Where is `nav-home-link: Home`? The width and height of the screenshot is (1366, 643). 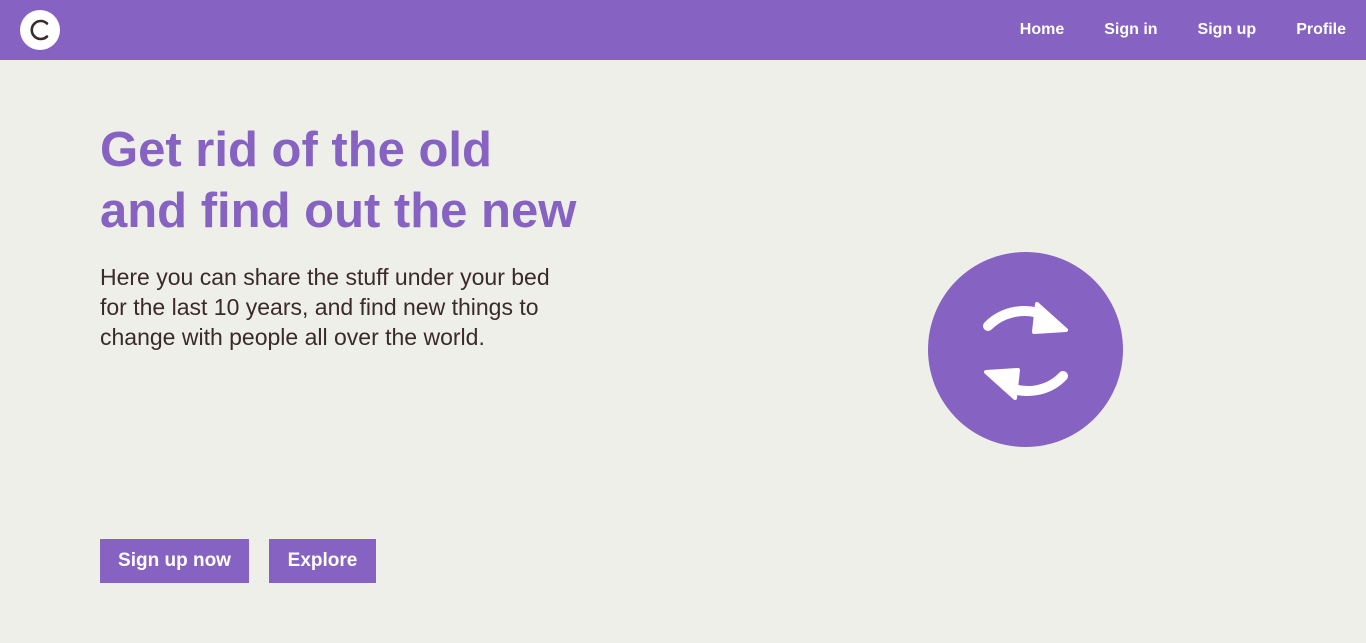 nav-home-link: Home is located at coordinates (1042, 30).